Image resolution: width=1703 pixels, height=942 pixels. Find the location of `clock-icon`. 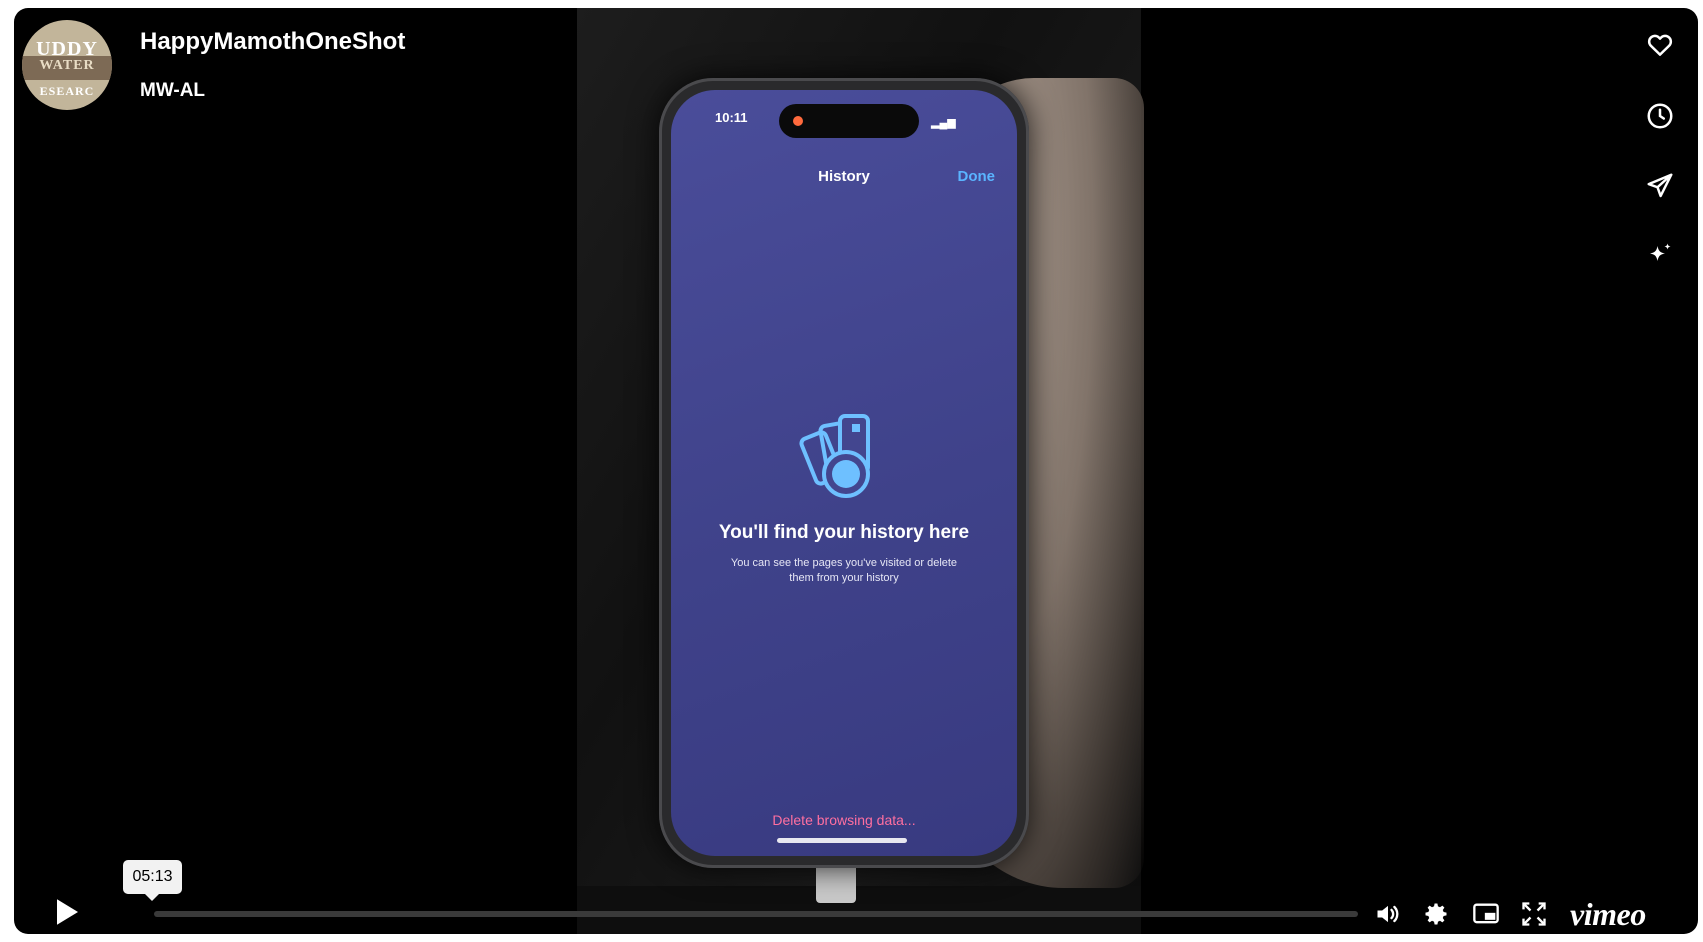

clock-icon is located at coordinates (1660, 116).